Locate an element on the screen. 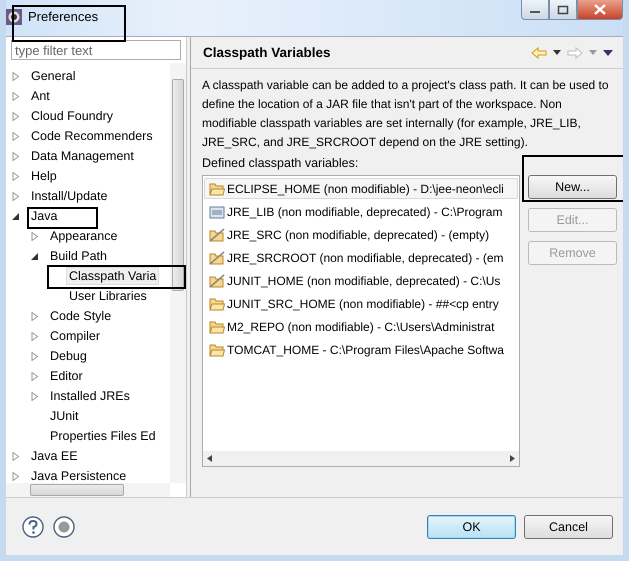  tree-item: Ant is located at coordinates (40, 96).